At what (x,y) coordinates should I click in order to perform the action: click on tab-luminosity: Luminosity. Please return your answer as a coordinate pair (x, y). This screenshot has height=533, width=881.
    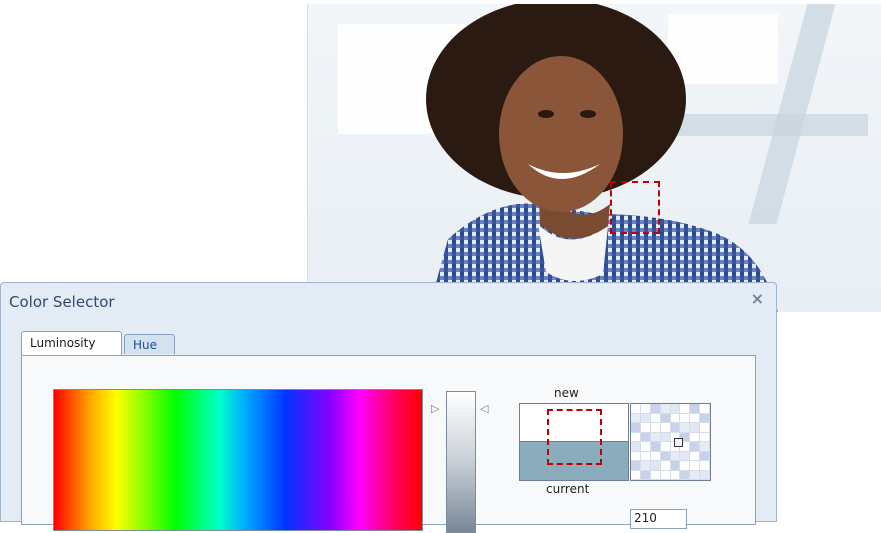
    Looking at the image, I should click on (71, 343).